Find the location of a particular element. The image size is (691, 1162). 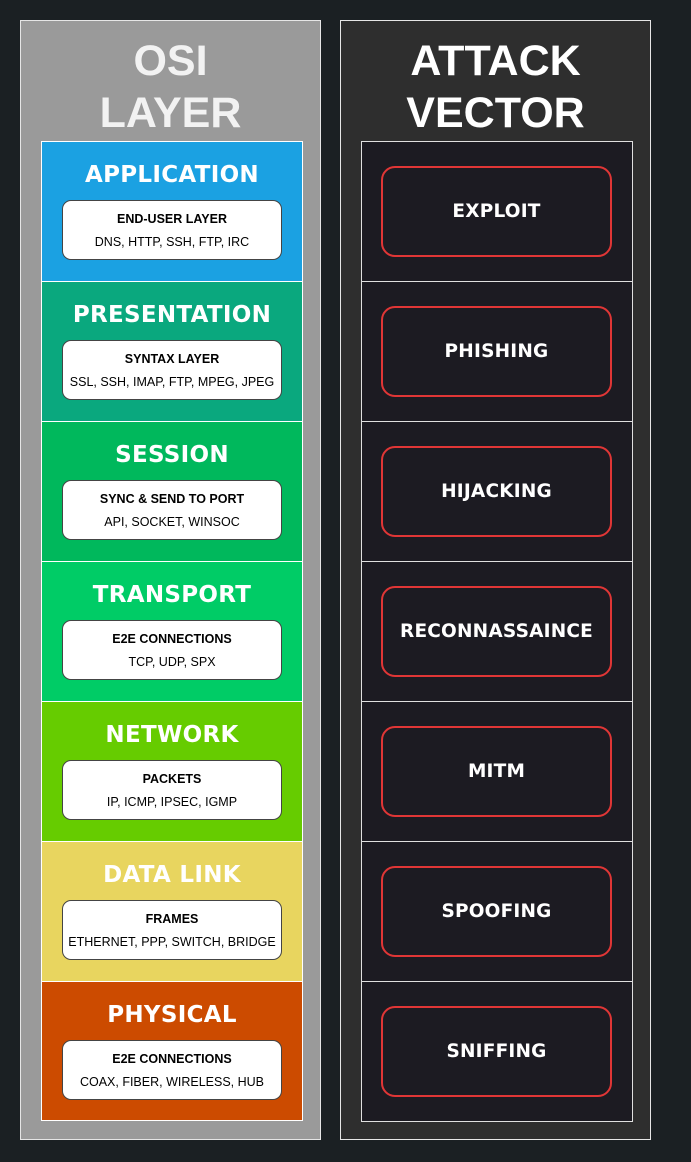

attack-cell-sniffing: SNIFFING is located at coordinates (497, 1052).